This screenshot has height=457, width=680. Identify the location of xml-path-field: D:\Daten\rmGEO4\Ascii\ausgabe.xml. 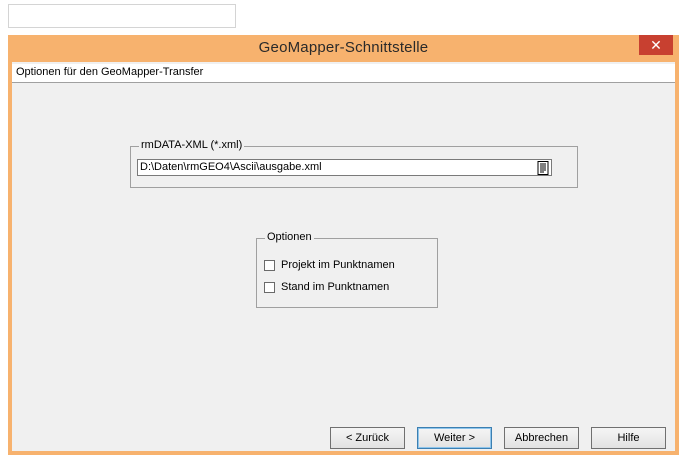
(344, 167).